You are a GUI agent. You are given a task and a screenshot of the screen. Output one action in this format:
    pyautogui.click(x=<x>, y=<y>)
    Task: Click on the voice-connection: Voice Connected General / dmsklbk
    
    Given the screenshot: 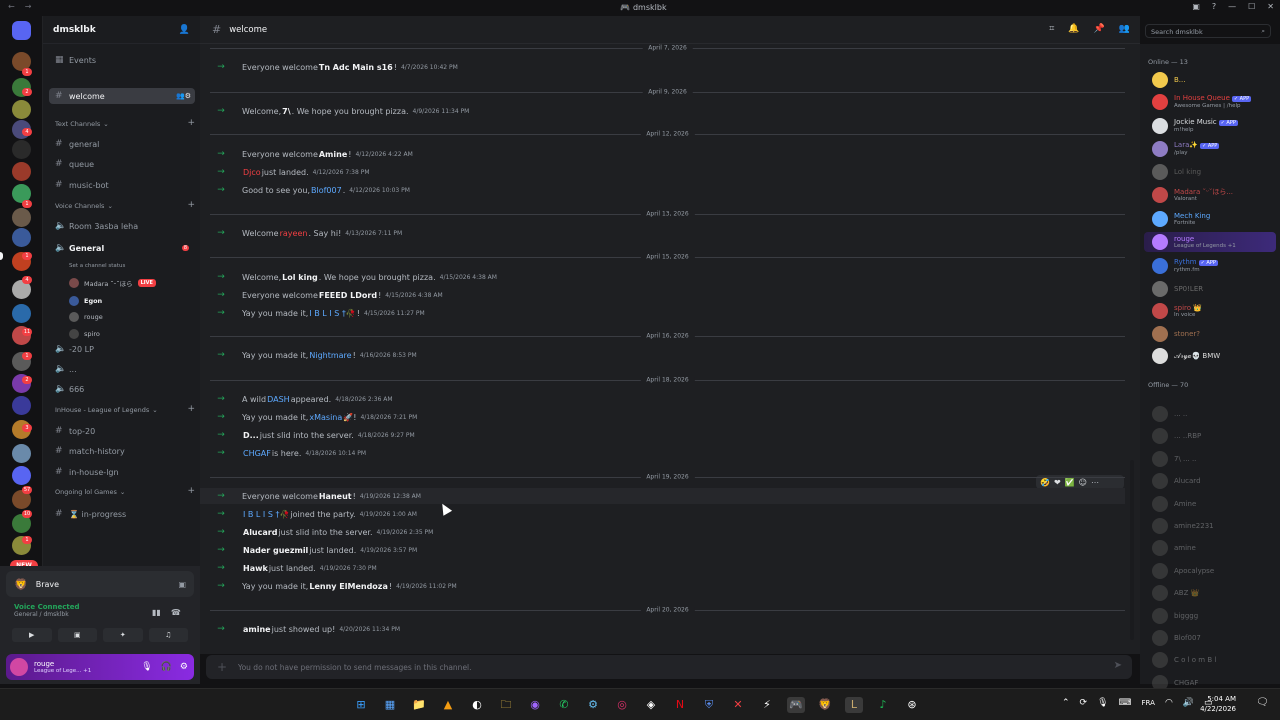 What is the action you would take?
    pyautogui.click(x=47, y=610)
    